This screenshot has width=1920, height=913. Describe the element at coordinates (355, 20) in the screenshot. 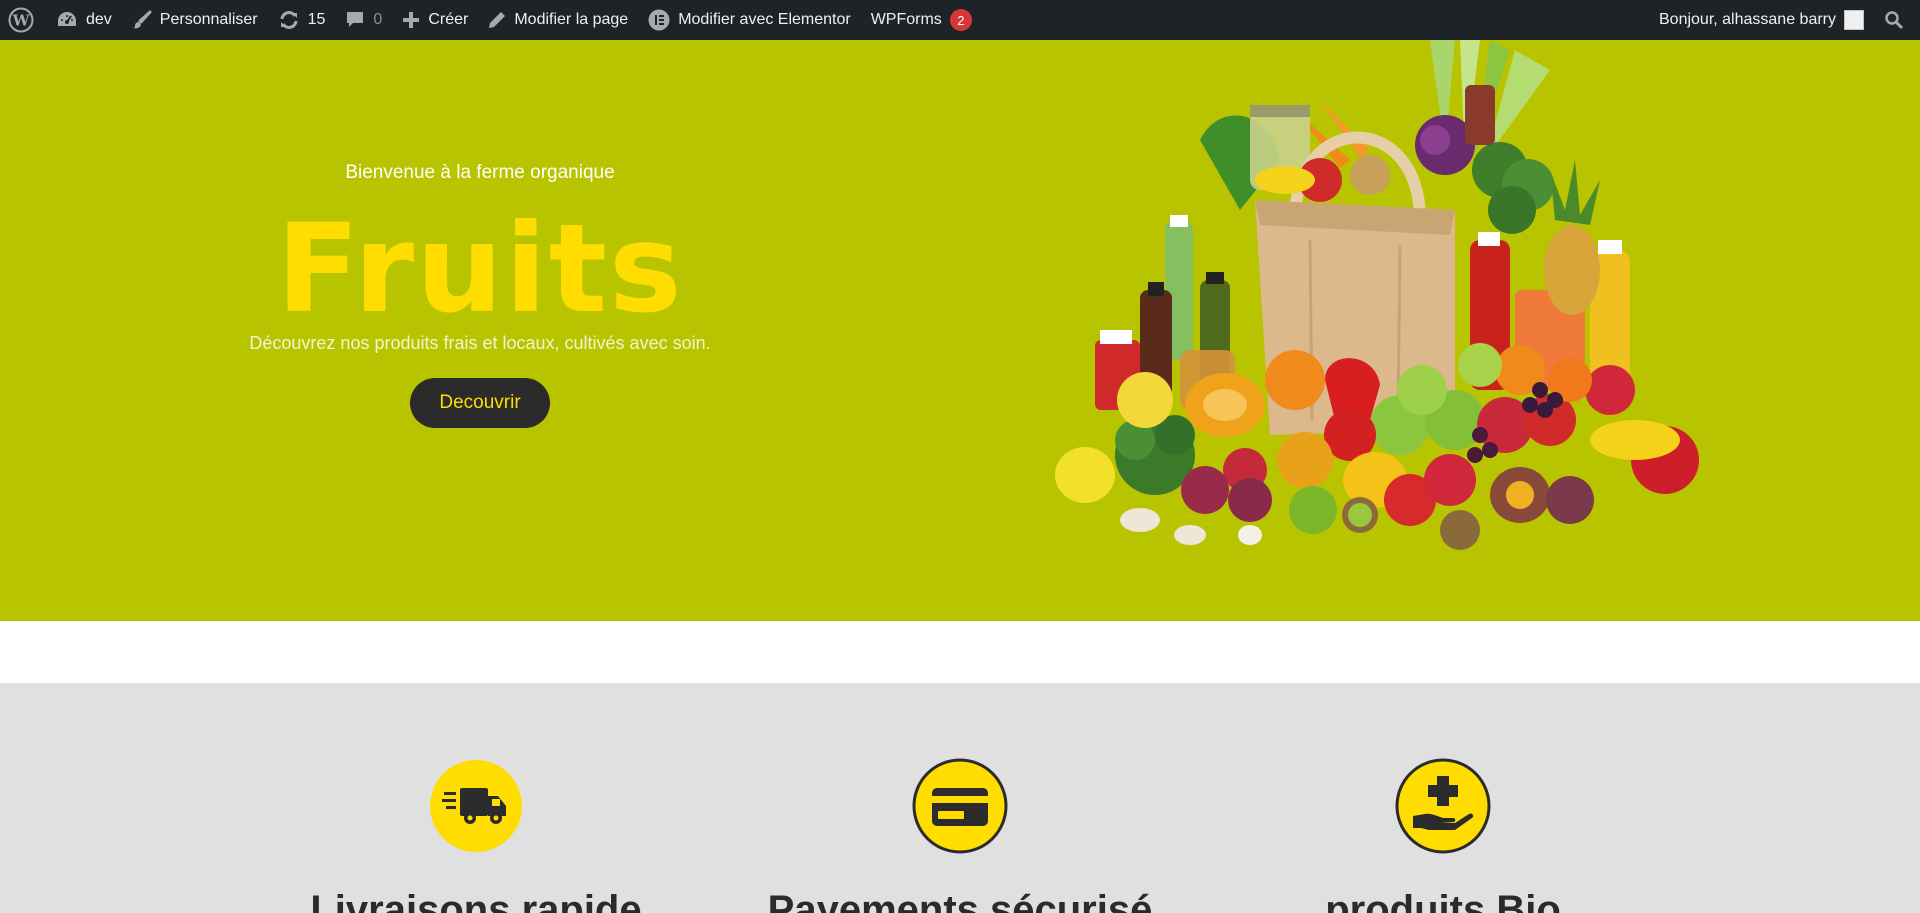

I see `comment-icon` at that location.